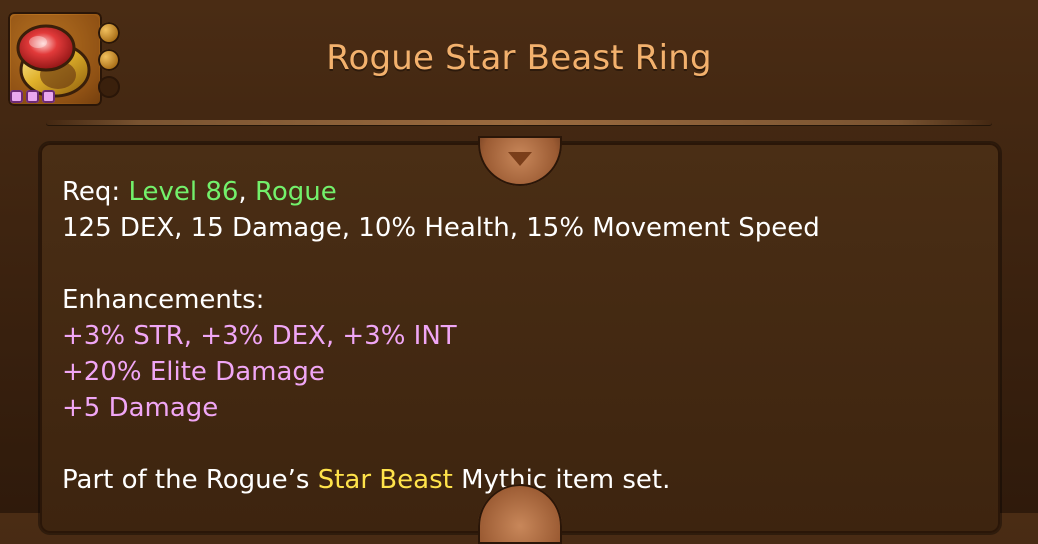 The image size is (1038, 544). Describe the element at coordinates (566, 480) in the screenshot. I see `set-info-suffix: Mythic item set.` at that location.